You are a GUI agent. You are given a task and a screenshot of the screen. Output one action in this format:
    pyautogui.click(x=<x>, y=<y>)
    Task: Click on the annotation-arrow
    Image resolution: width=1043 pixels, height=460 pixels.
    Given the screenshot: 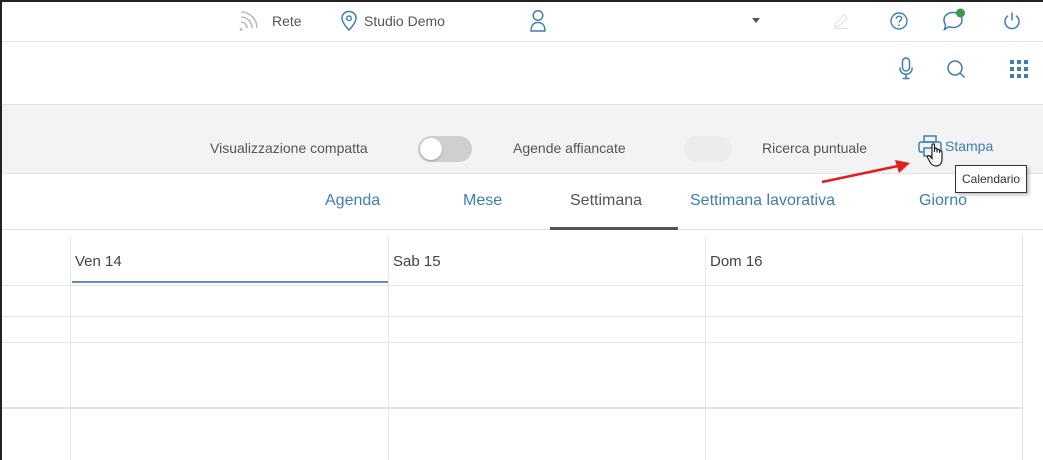 What is the action you would take?
    pyautogui.click(x=865, y=172)
    